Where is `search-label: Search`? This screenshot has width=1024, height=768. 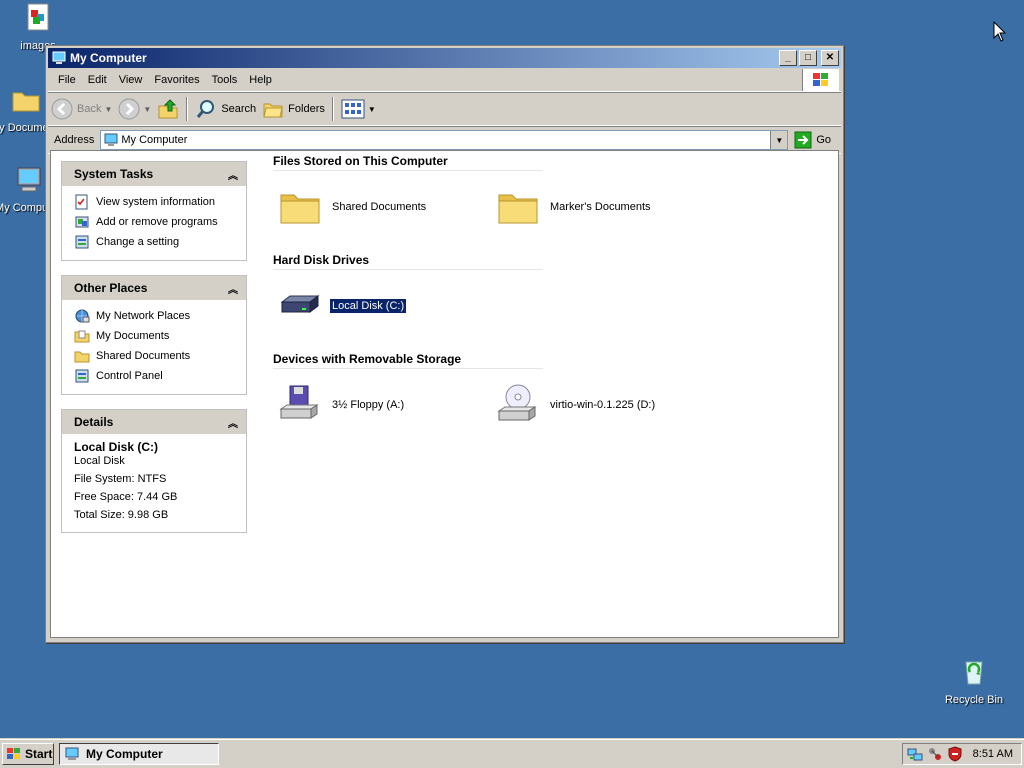 search-label: Search is located at coordinates (239, 109).